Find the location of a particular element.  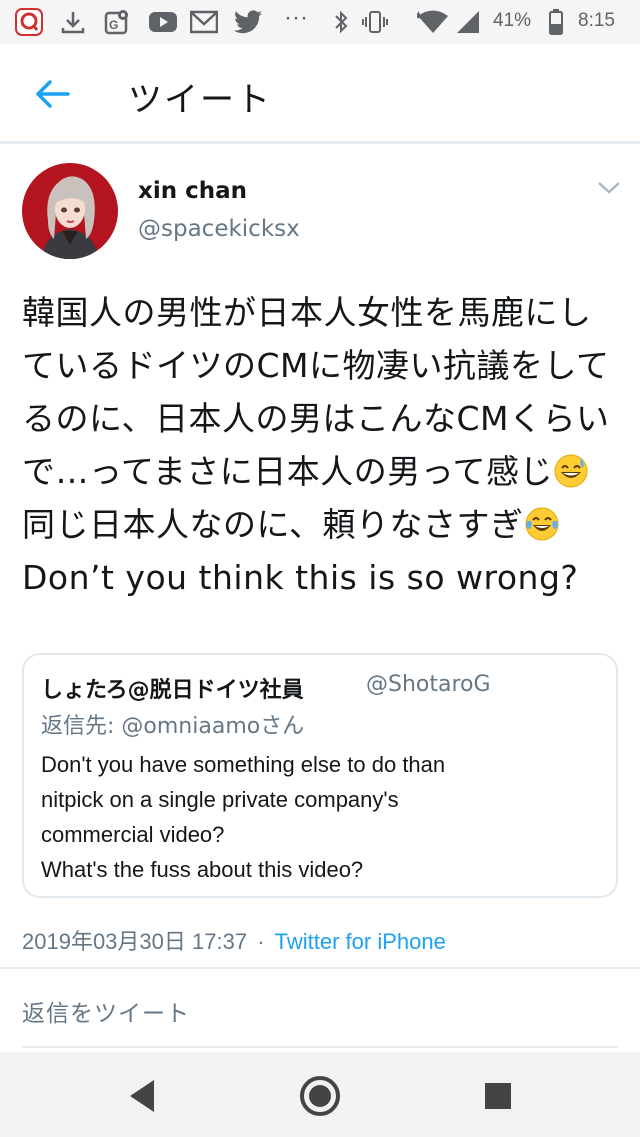

page-title: ツイート is located at coordinates (200, 100).